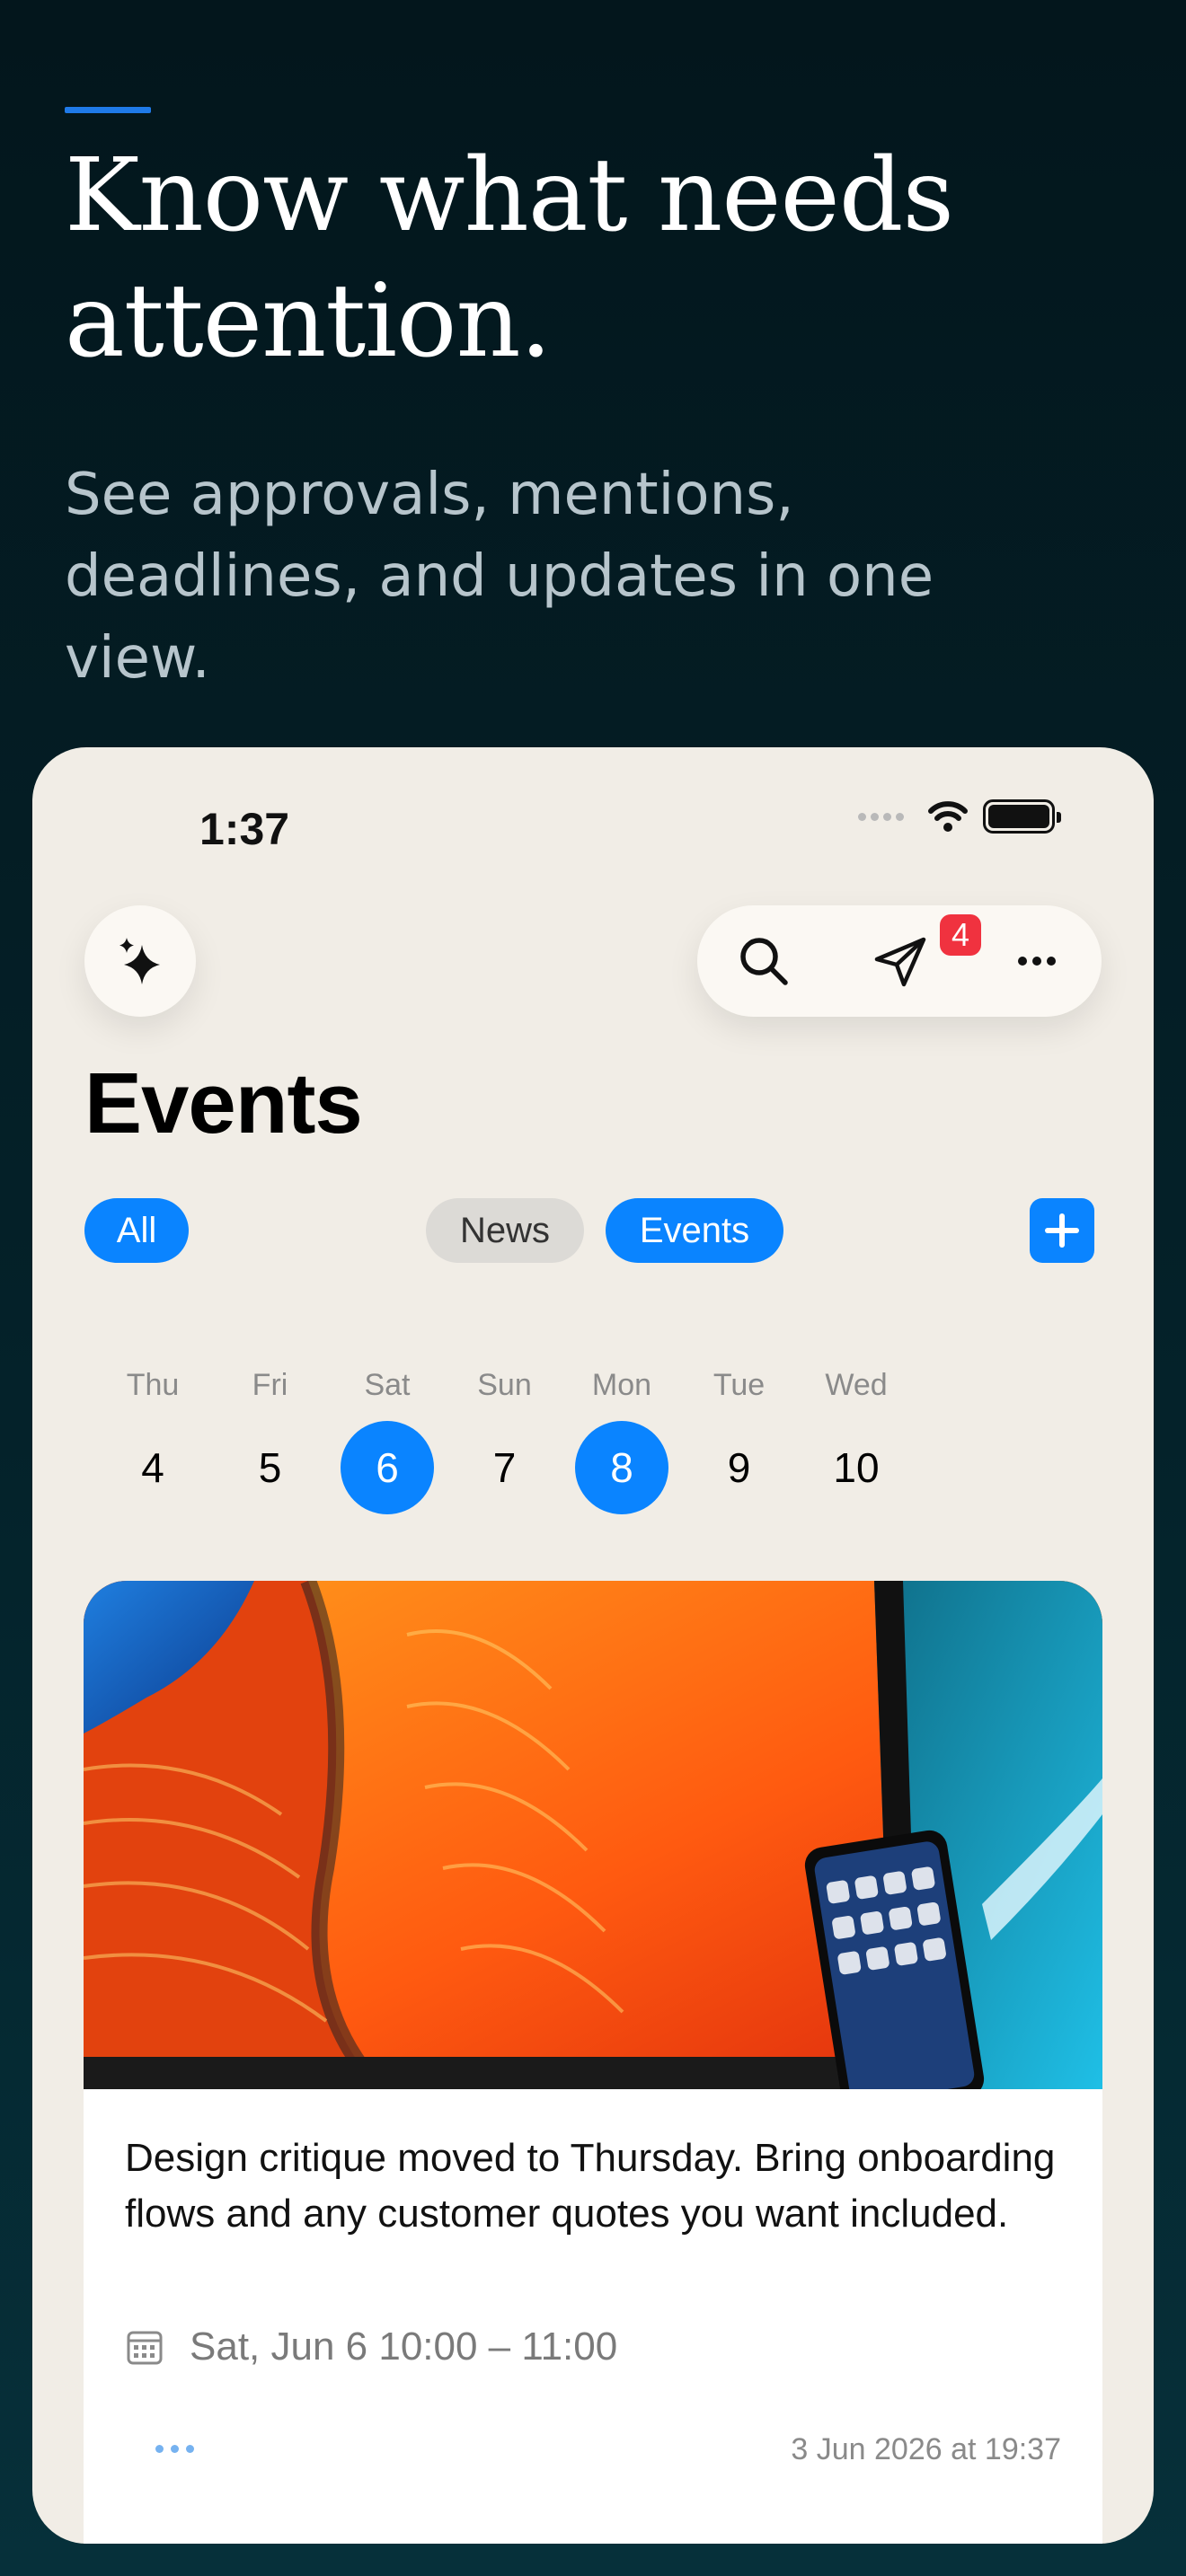 This screenshot has width=1186, height=2576. What do you see at coordinates (404, 2347) in the screenshot?
I see `event-date: Sat, Jun 6 10:00 – 11:00` at bounding box center [404, 2347].